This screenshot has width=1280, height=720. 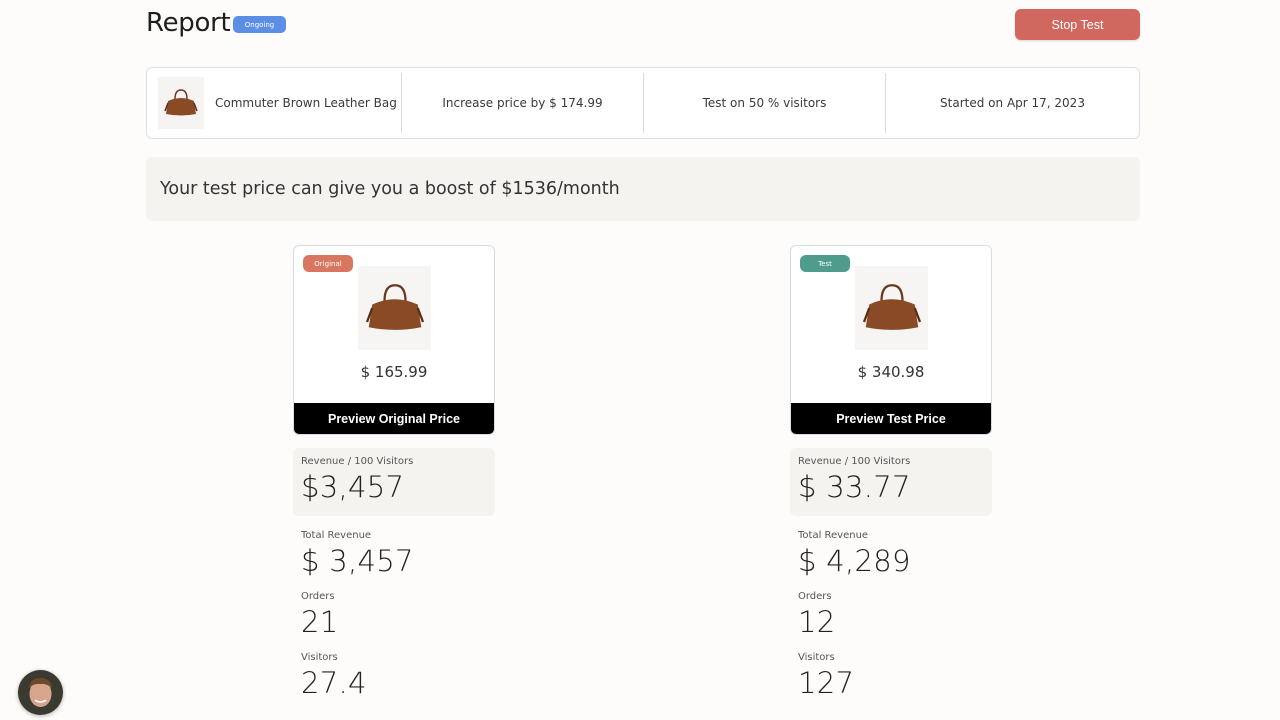 I want to click on stop-test-button: Stop Test, so click(x=1077, y=24).